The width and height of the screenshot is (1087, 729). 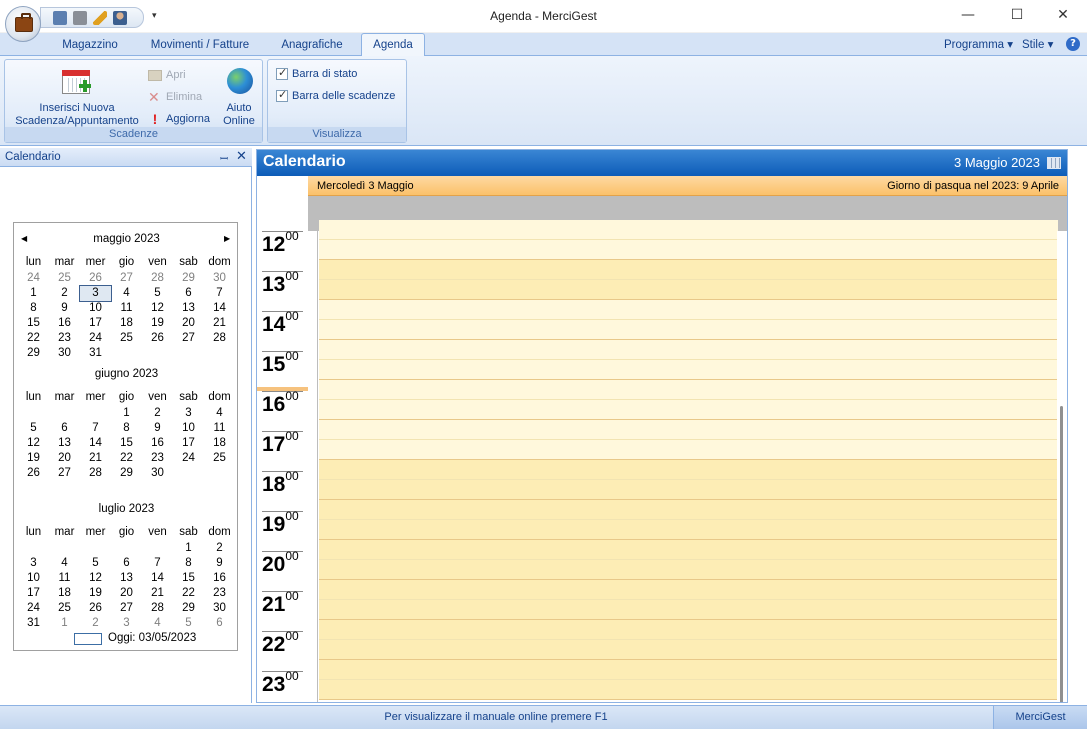 I want to click on aggiorna-button: ! Aggiorna, so click(x=179, y=119).